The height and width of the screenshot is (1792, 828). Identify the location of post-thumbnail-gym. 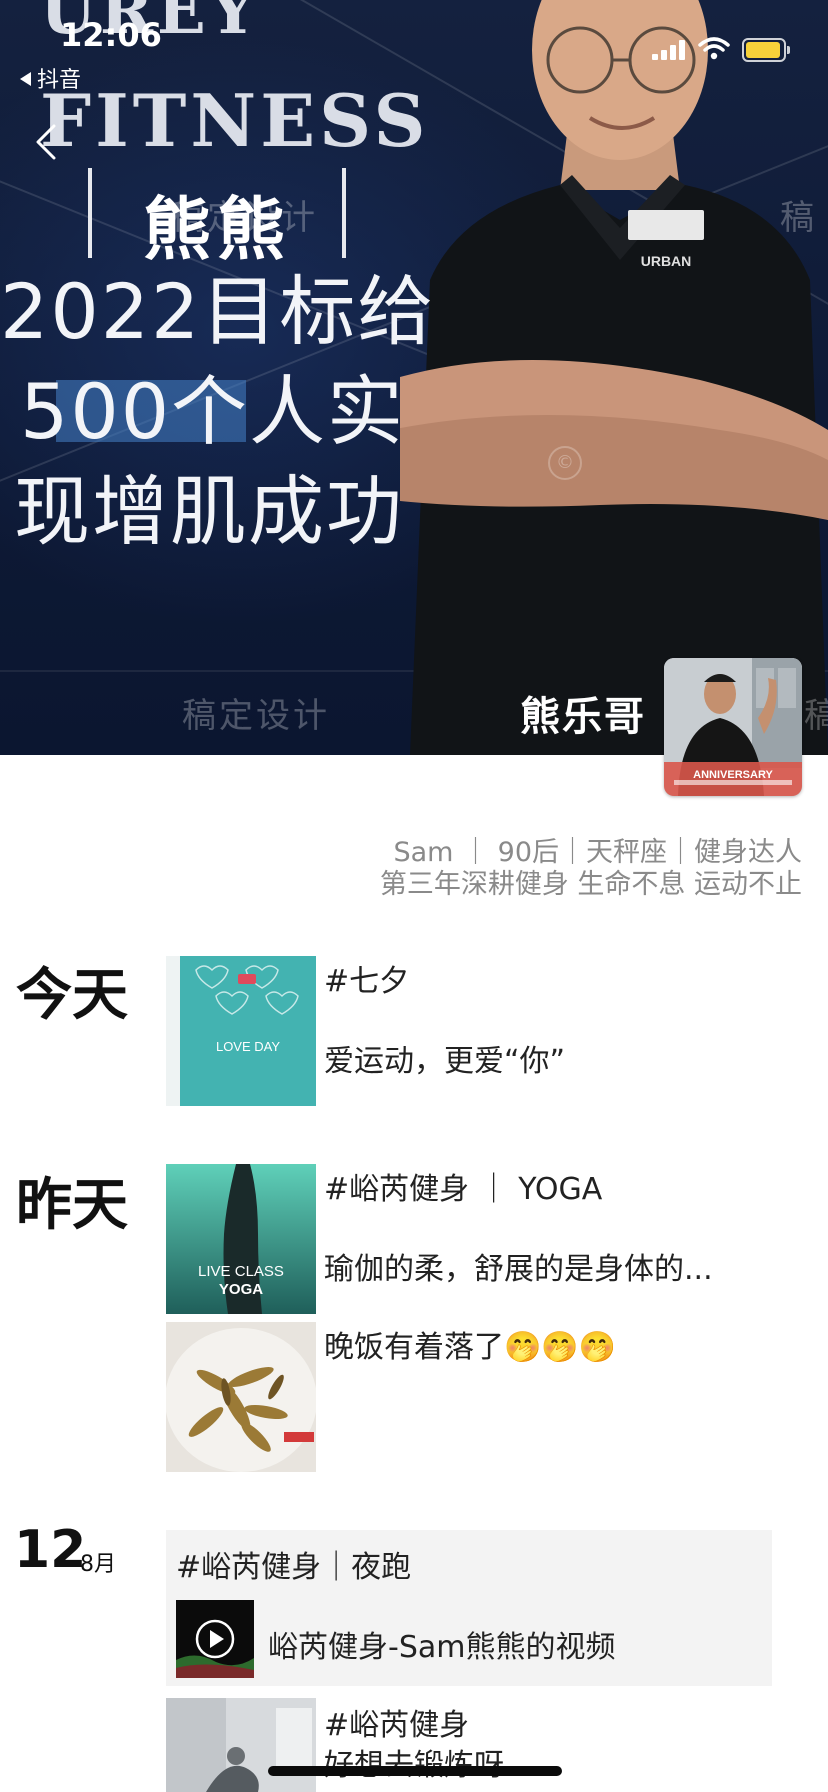
(241, 1745).